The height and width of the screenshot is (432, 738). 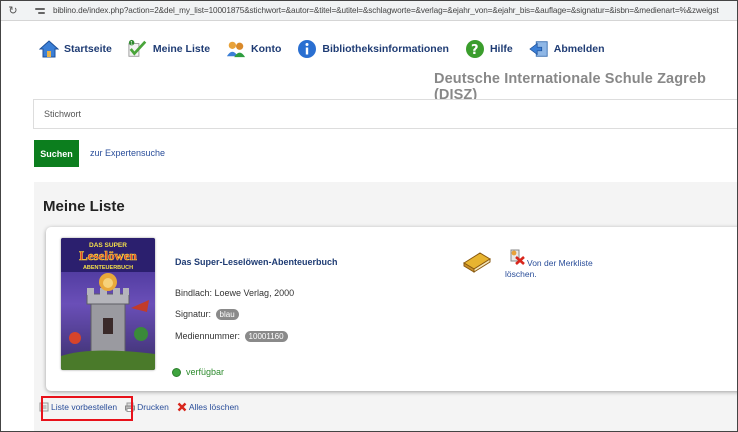 What do you see at coordinates (87, 408) in the screenshot?
I see `highlight-box` at bounding box center [87, 408].